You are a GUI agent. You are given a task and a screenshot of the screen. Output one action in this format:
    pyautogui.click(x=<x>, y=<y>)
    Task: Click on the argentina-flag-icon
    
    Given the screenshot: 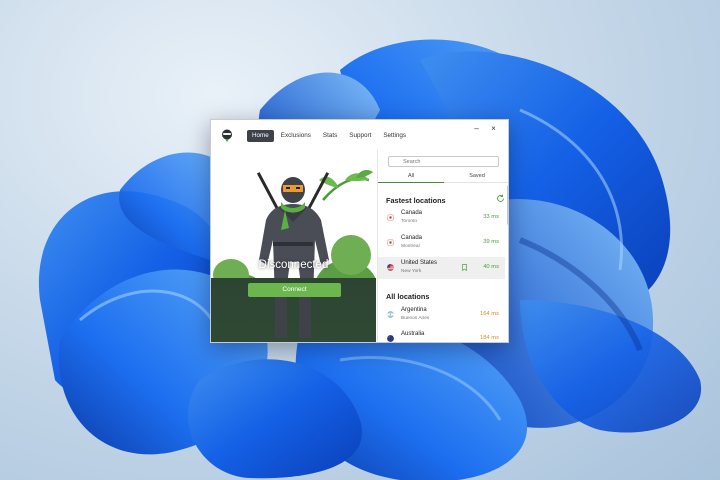 What is the action you would take?
    pyautogui.click(x=390, y=314)
    